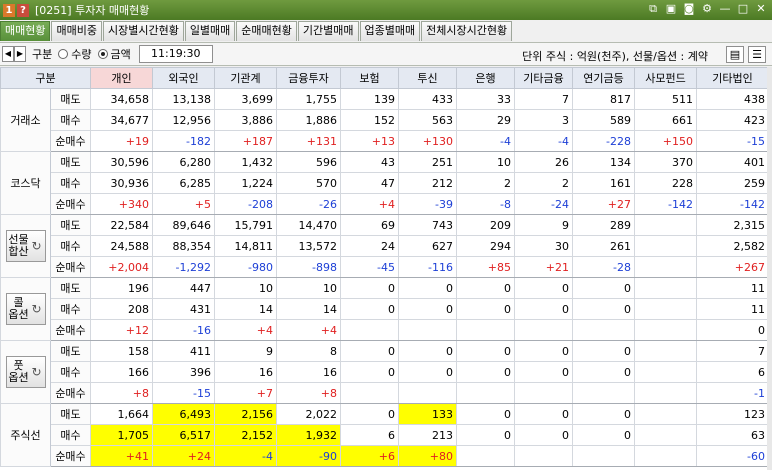 Image resolution: width=772 pixels, height=470 pixels. I want to click on minimize-icon: —, so click(725, 9).